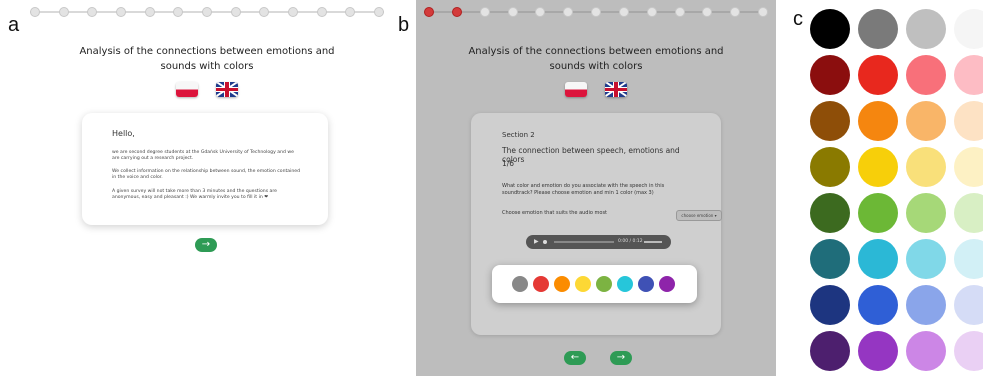 Image resolution: width=983 pixels, height=376 pixels. What do you see at coordinates (123, 133) in the screenshot?
I see `greeting: Hello,` at bounding box center [123, 133].